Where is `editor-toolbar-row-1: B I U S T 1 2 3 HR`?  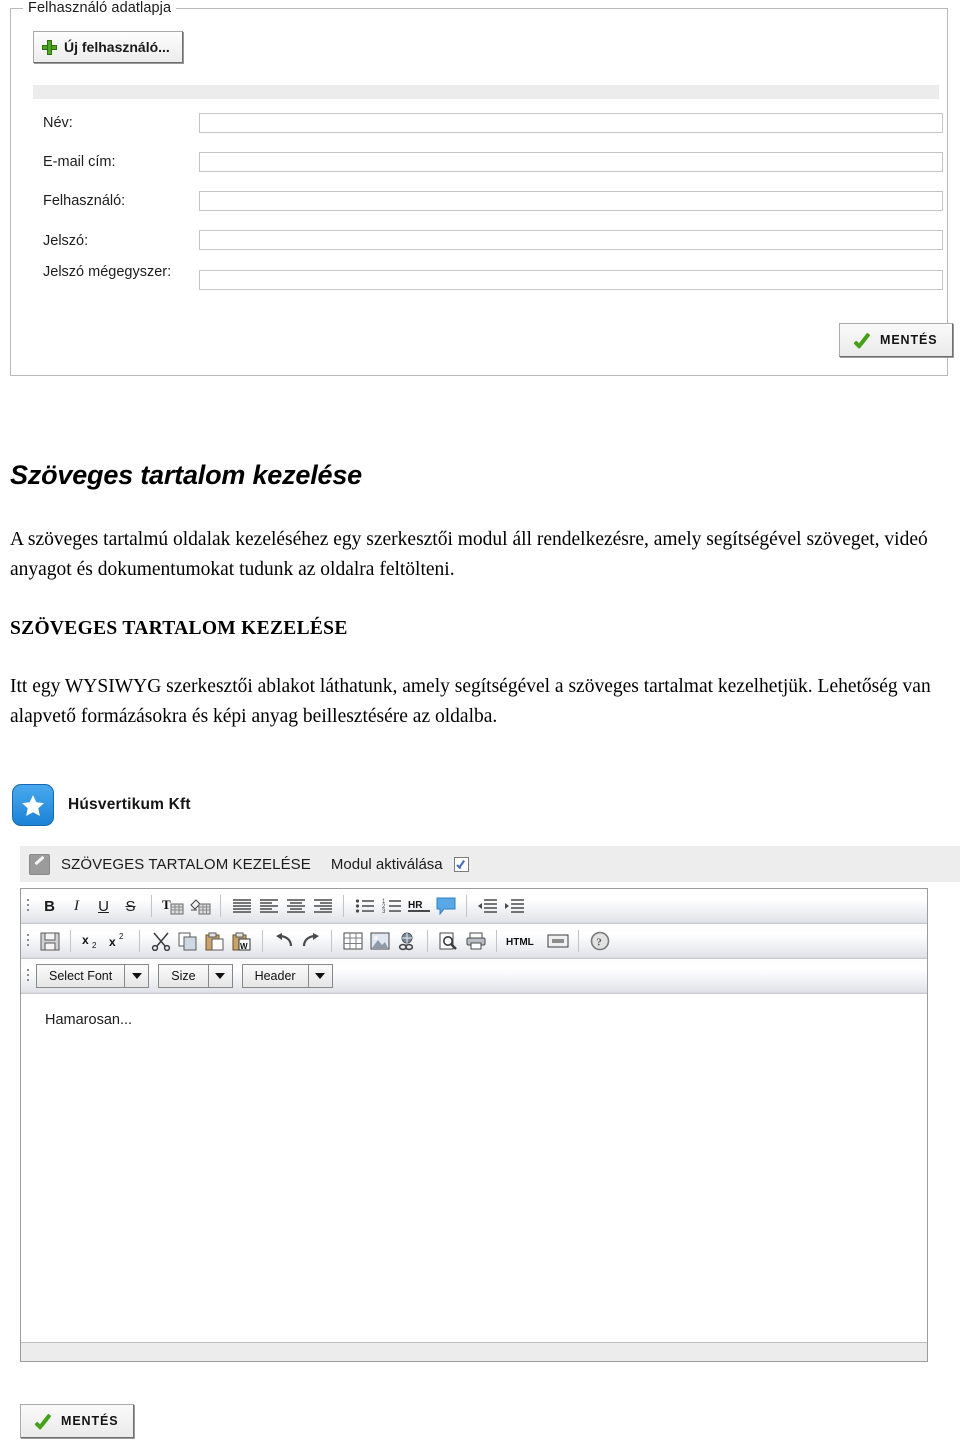
editor-toolbar-row-1: B I U S T 1 2 3 HR is located at coordinates (474, 906).